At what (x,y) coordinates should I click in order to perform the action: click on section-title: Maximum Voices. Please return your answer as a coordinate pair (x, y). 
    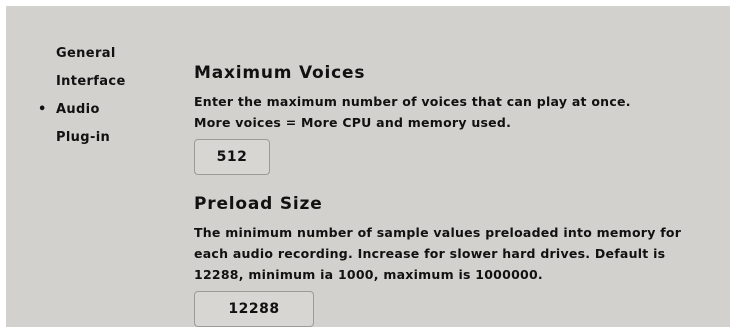
    Looking at the image, I should click on (280, 73).